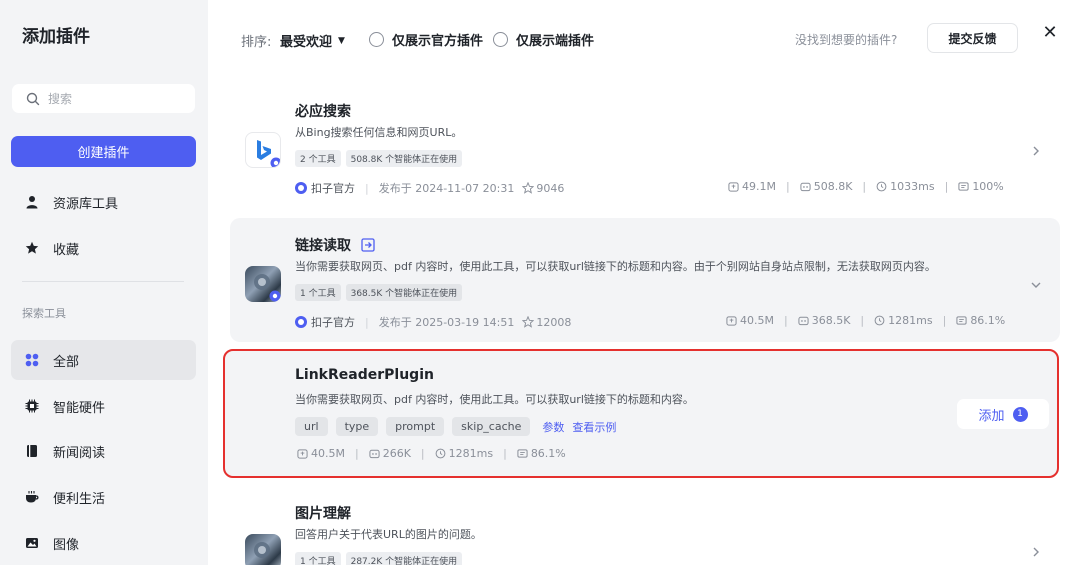 This screenshot has width=1080, height=565. Describe the element at coordinates (357, 426) in the screenshot. I see `param-tag: type` at that location.